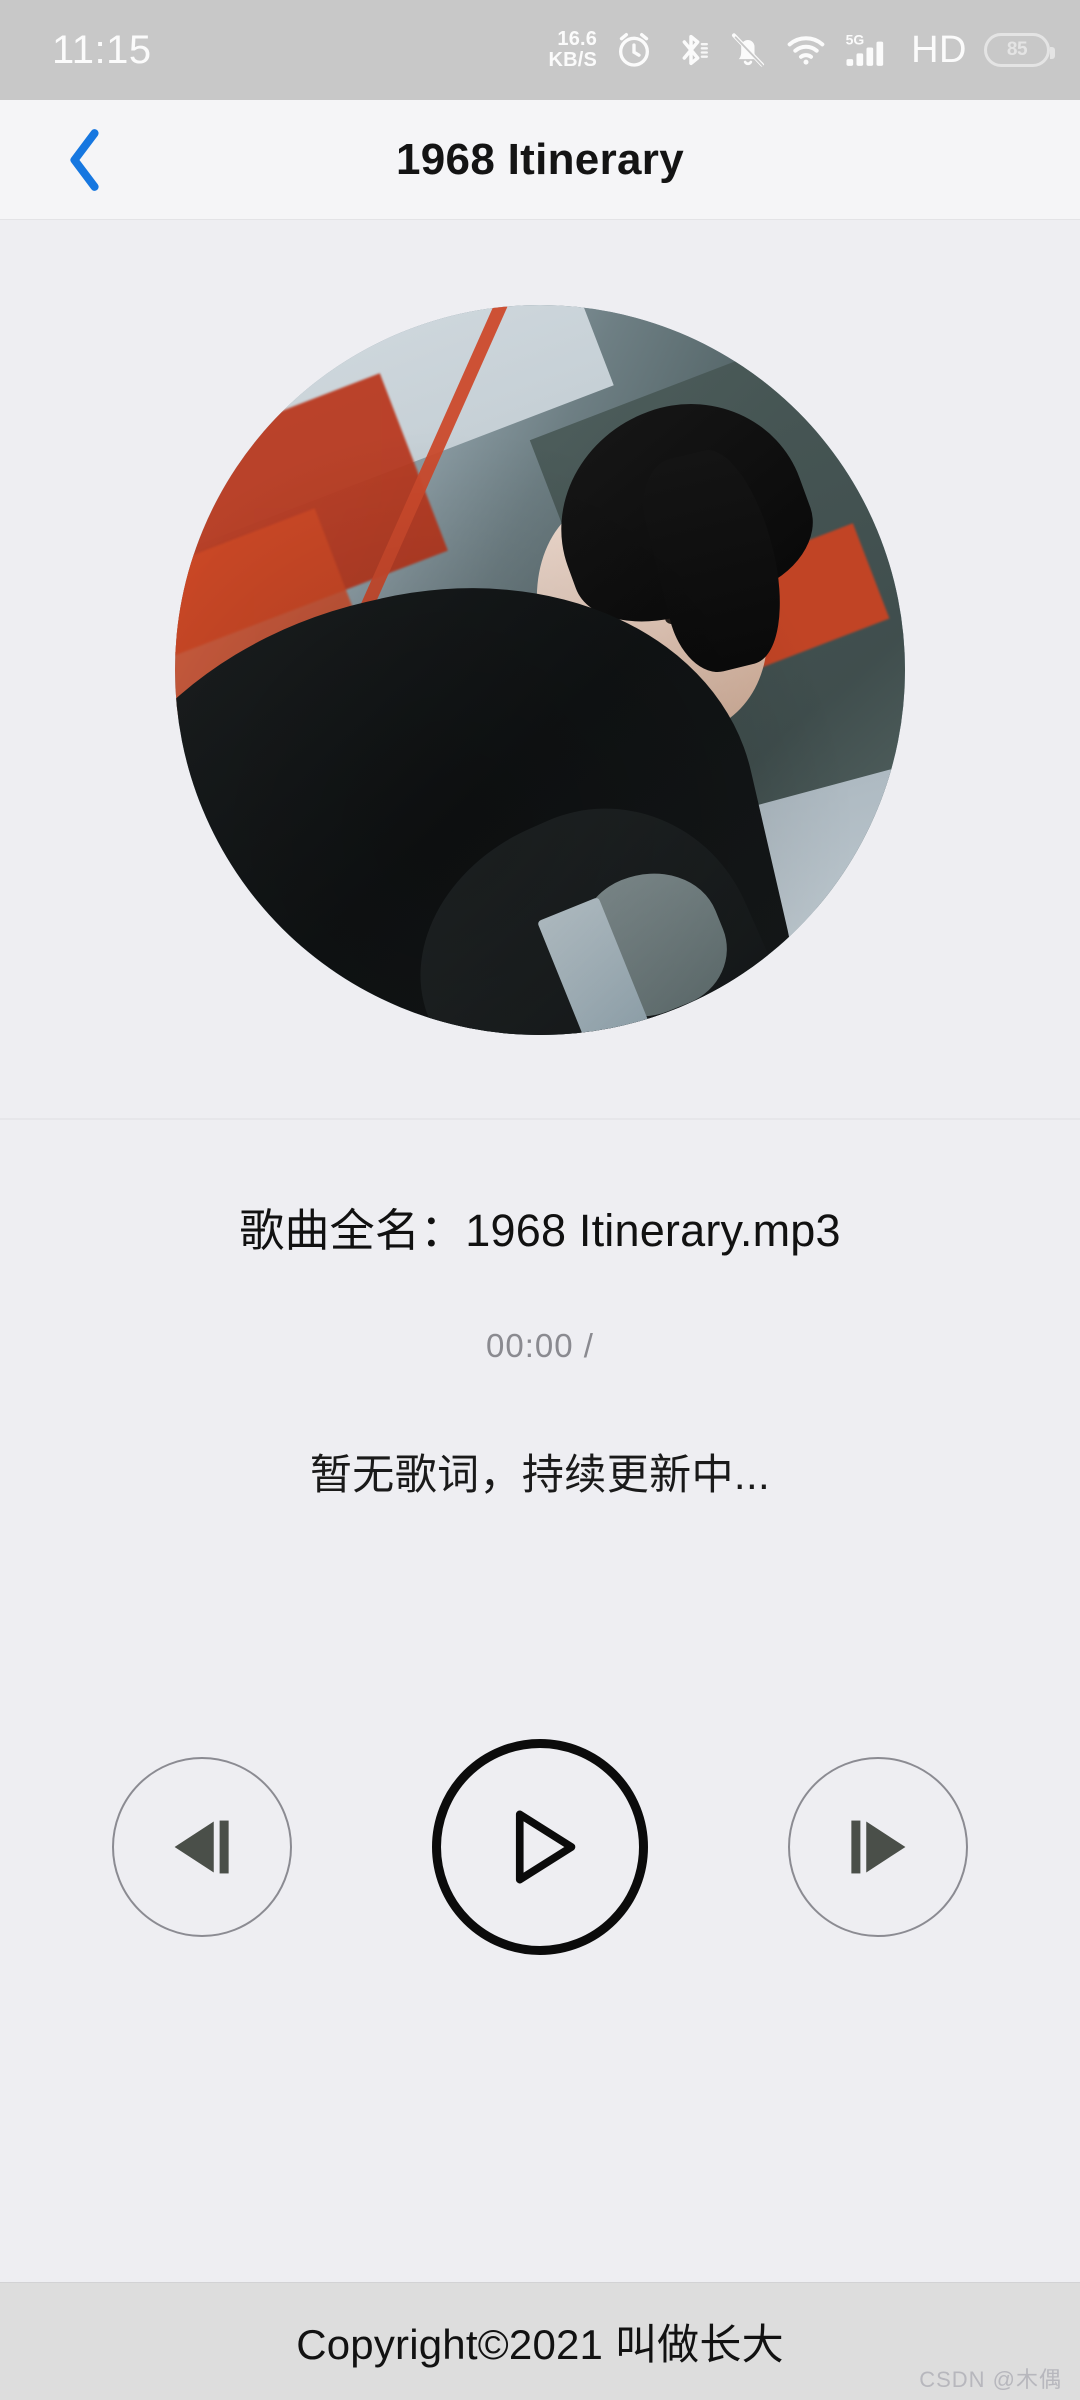 The width and height of the screenshot is (1080, 2400). Describe the element at coordinates (990, 2379) in the screenshot. I see `csdn-watermark: CSDN @木偶` at that location.